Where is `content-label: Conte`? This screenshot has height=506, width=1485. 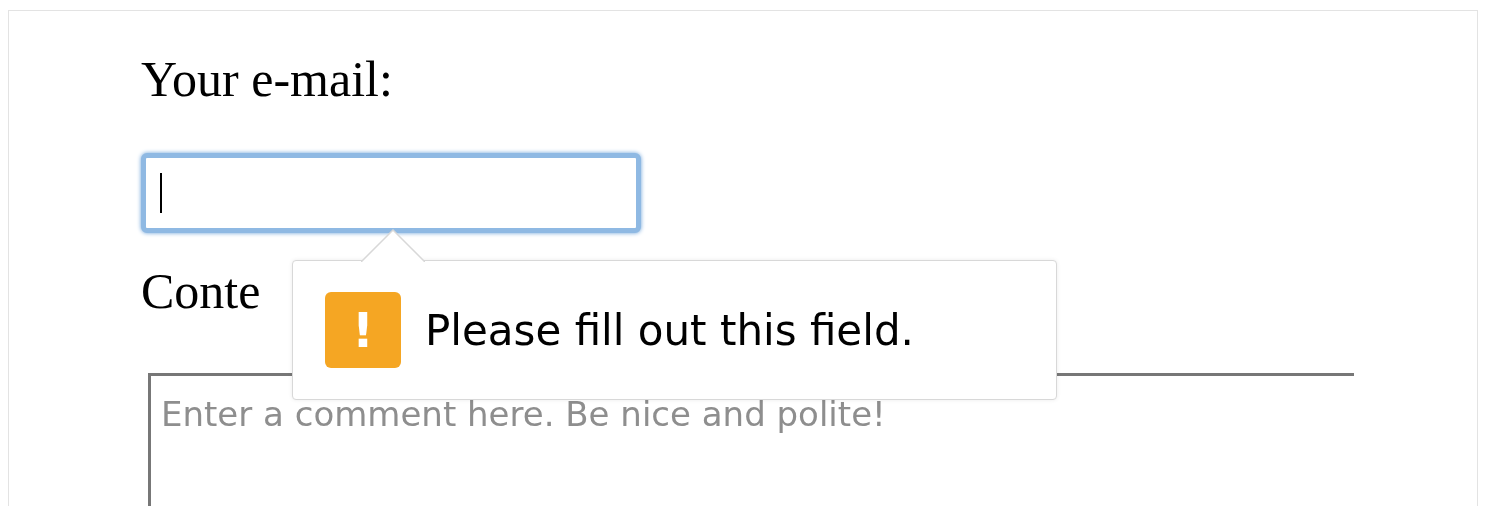 content-label: Conte is located at coordinates (201, 291).